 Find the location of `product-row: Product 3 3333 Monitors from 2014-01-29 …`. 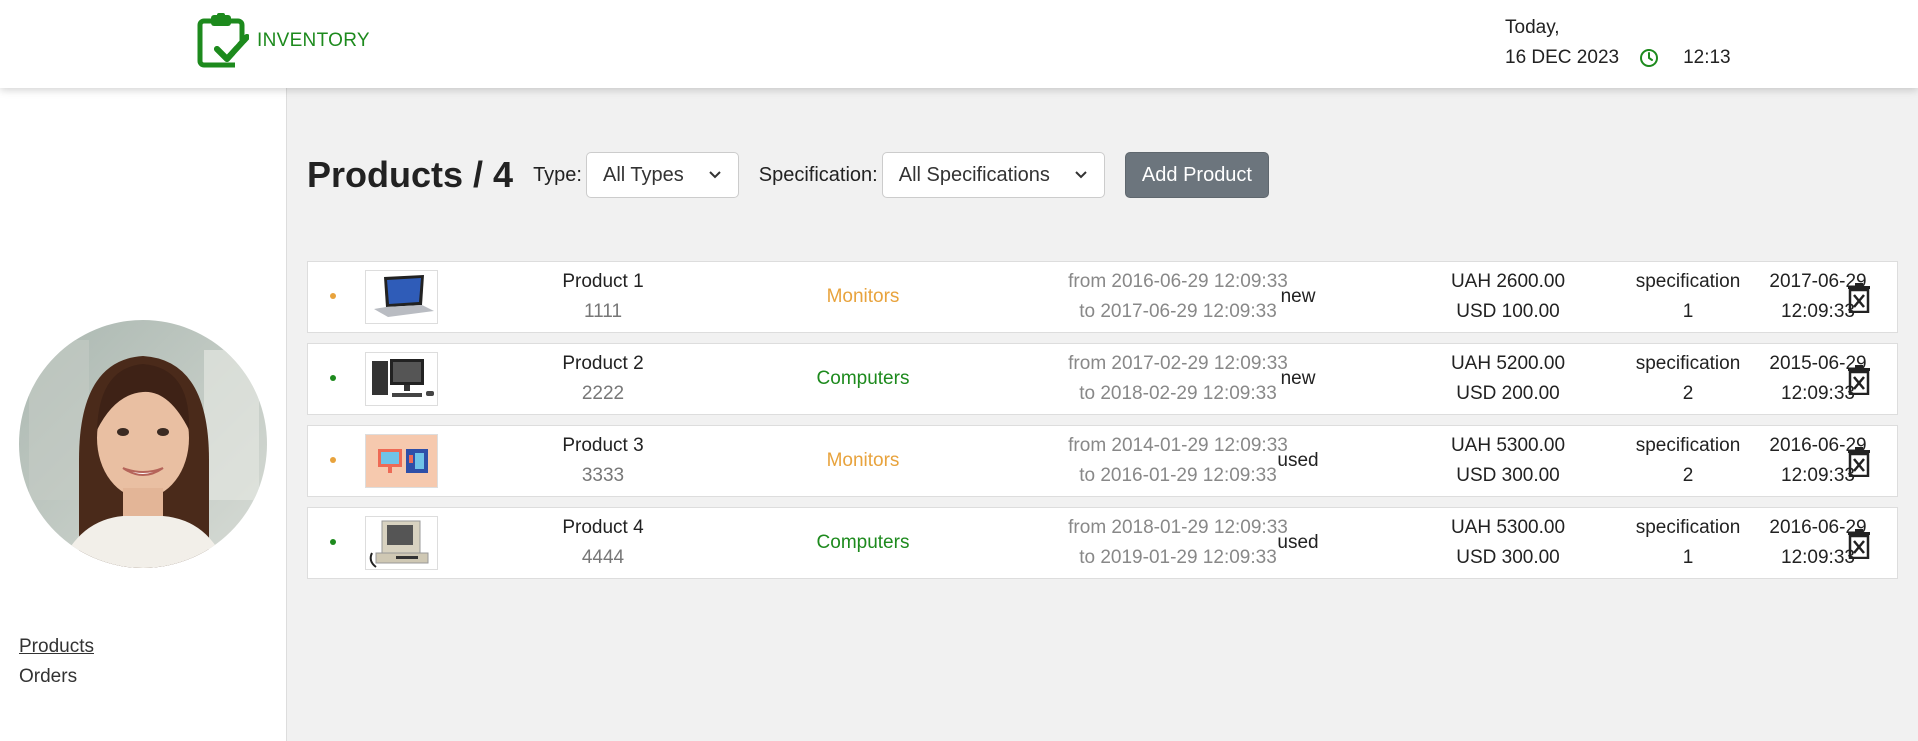

product-row: Product 3 3333 Monitors from 2014-01-29 … is located at coordinates (1102, 461).